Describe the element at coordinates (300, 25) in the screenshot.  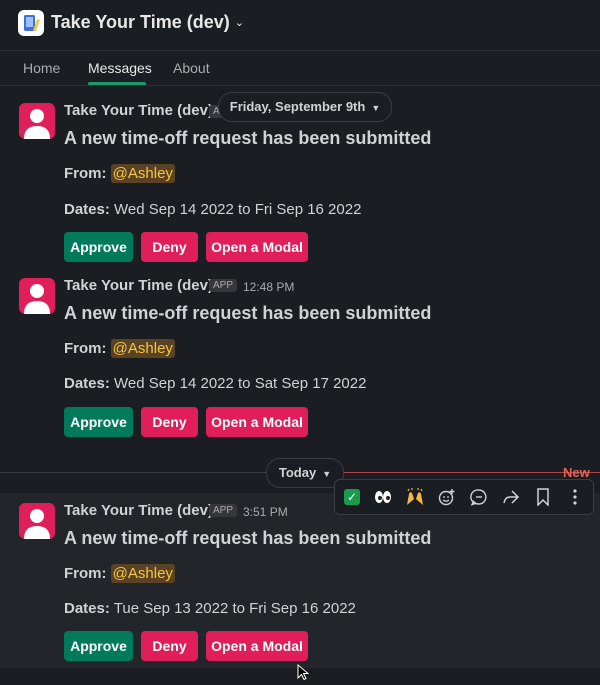
I see `app-header: Take Your Time (dev) ⌄` at that location.